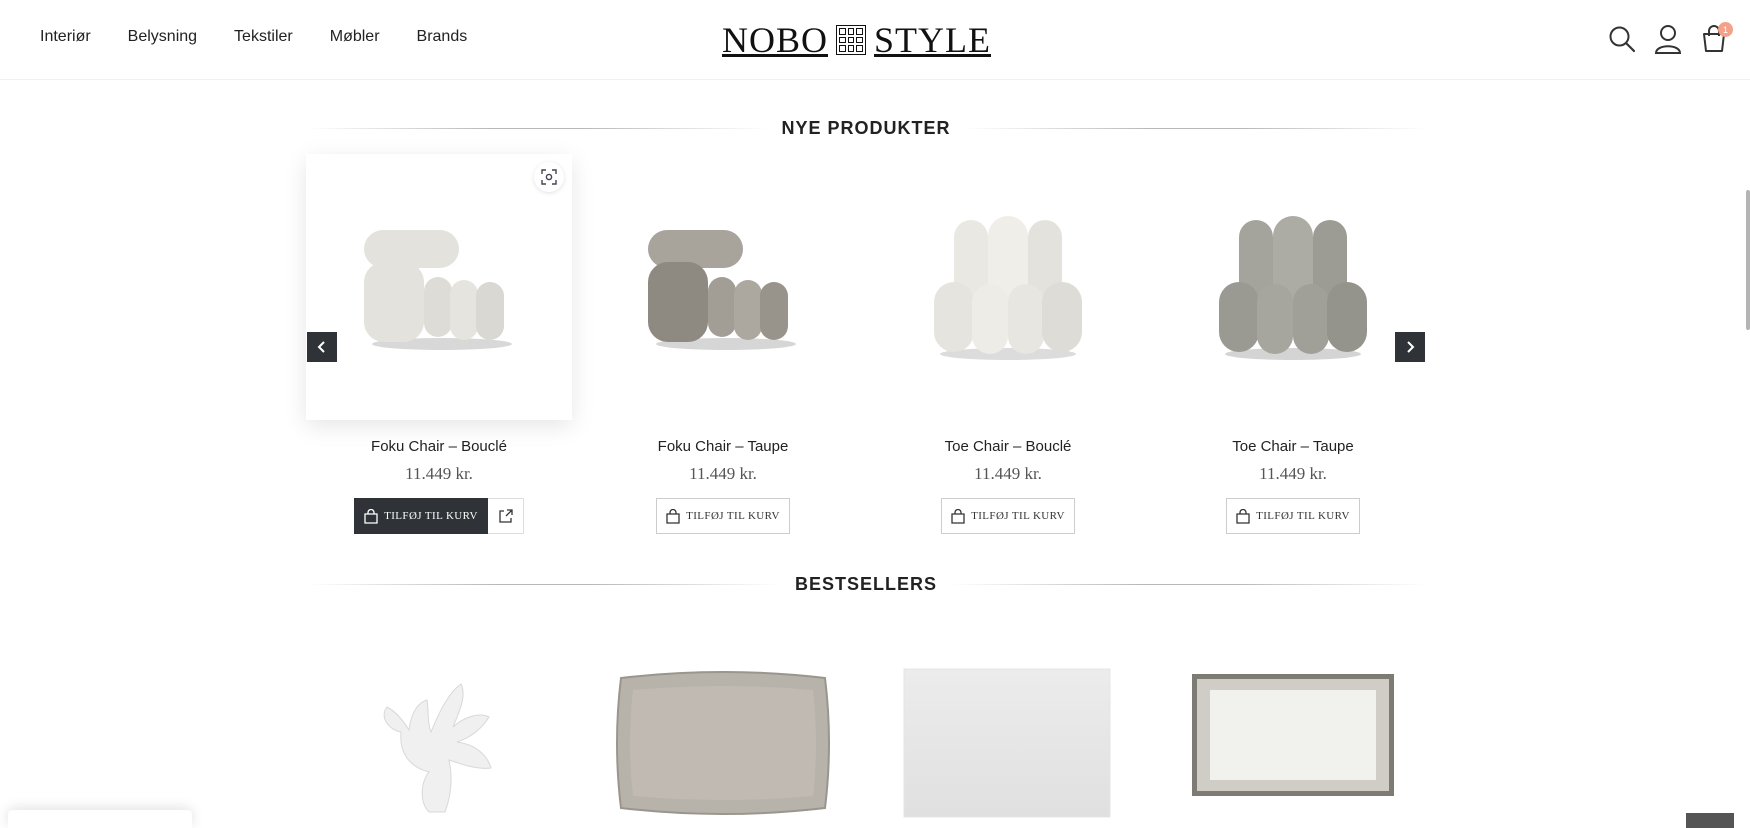  Describe the element at coordinates (1007, 743) in the screenshot. I see `white-rug-image` at that location.